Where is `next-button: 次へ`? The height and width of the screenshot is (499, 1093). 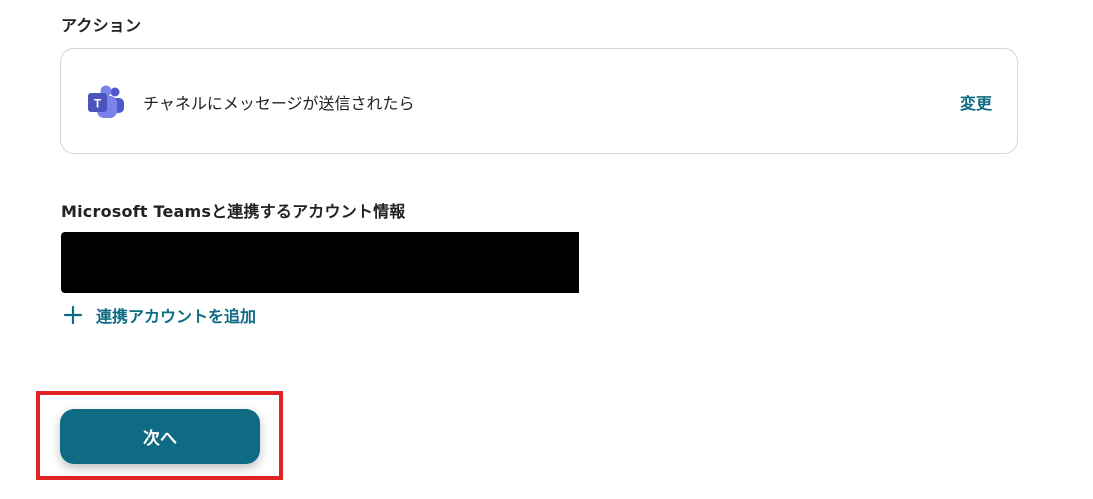
next-button: 次へ is located at coordinates (160, 436).